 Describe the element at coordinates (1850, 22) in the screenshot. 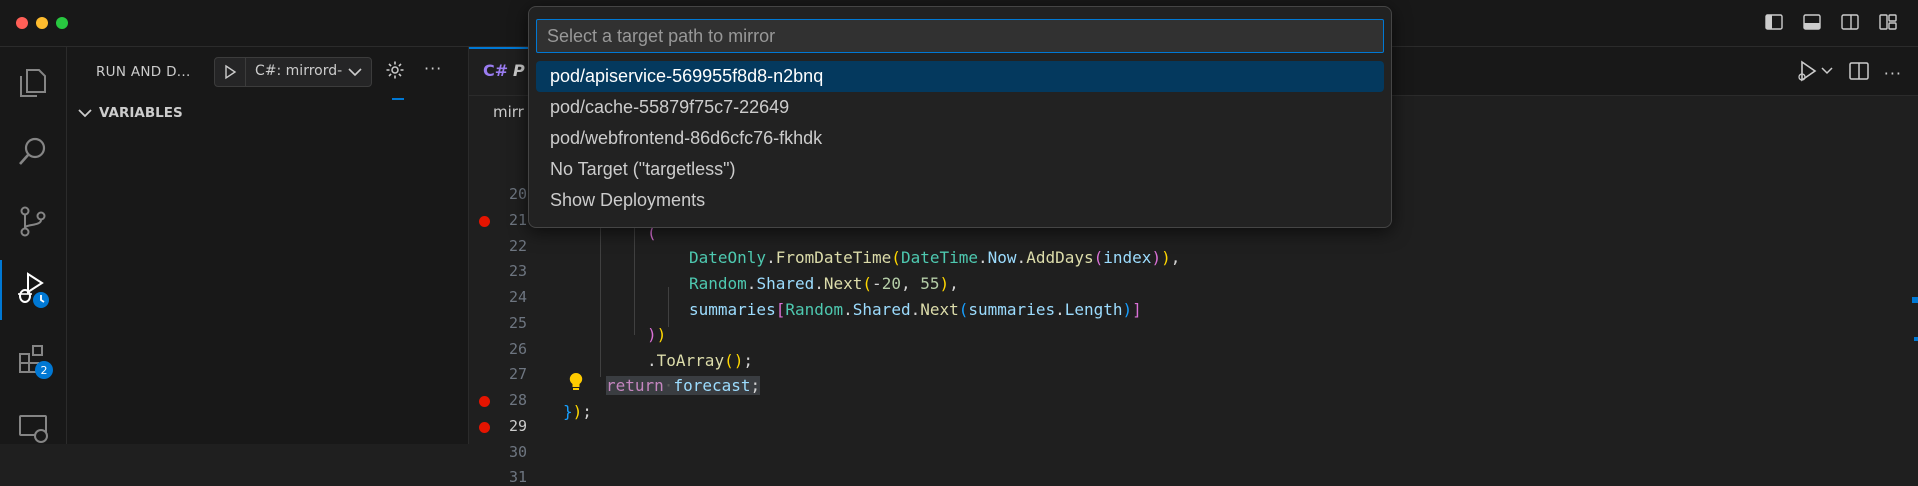

I see `toggle-secondary-sidebar-icon` at that location.